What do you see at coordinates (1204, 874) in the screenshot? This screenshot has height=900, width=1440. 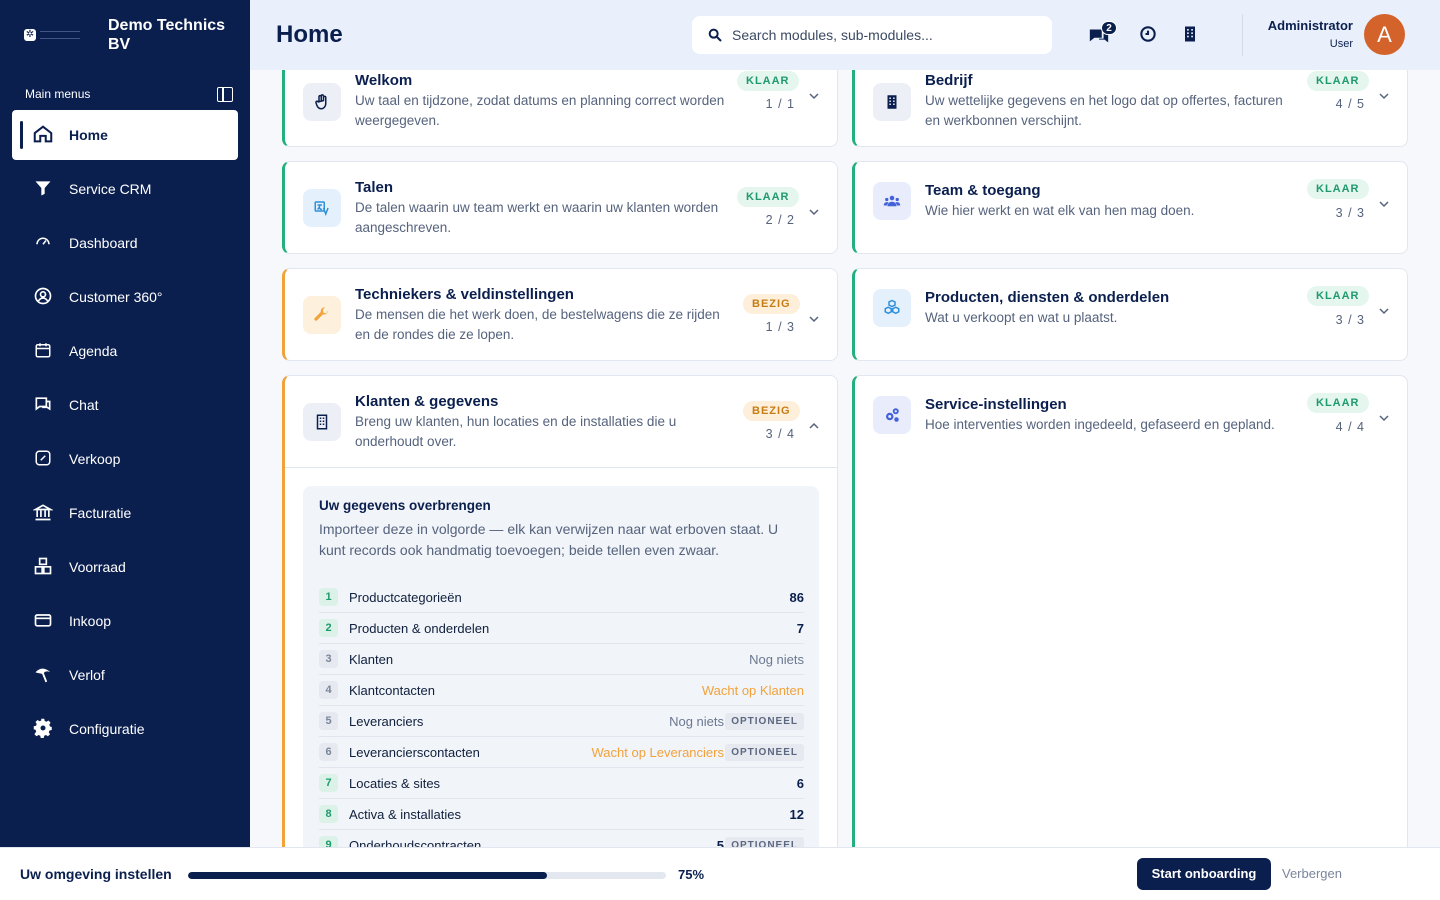 I see `start-onboarding-button: Start onboarding` at bounding box center [1204, 874].